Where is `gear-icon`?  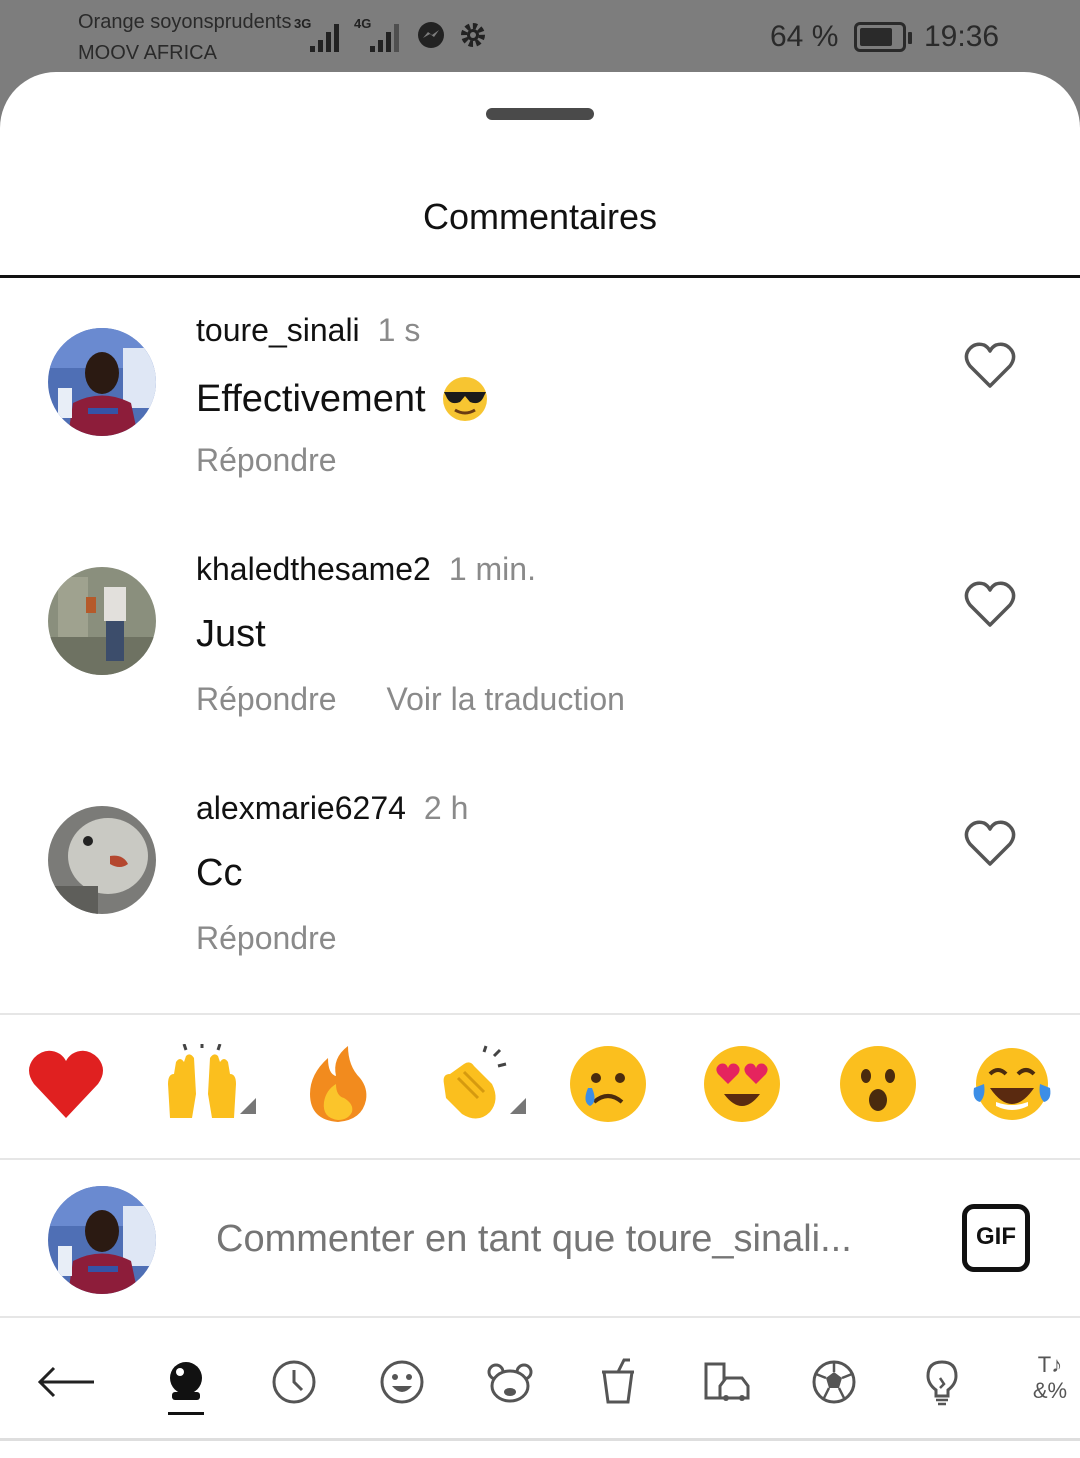 gear-icon is located at coordinates (473, 35).